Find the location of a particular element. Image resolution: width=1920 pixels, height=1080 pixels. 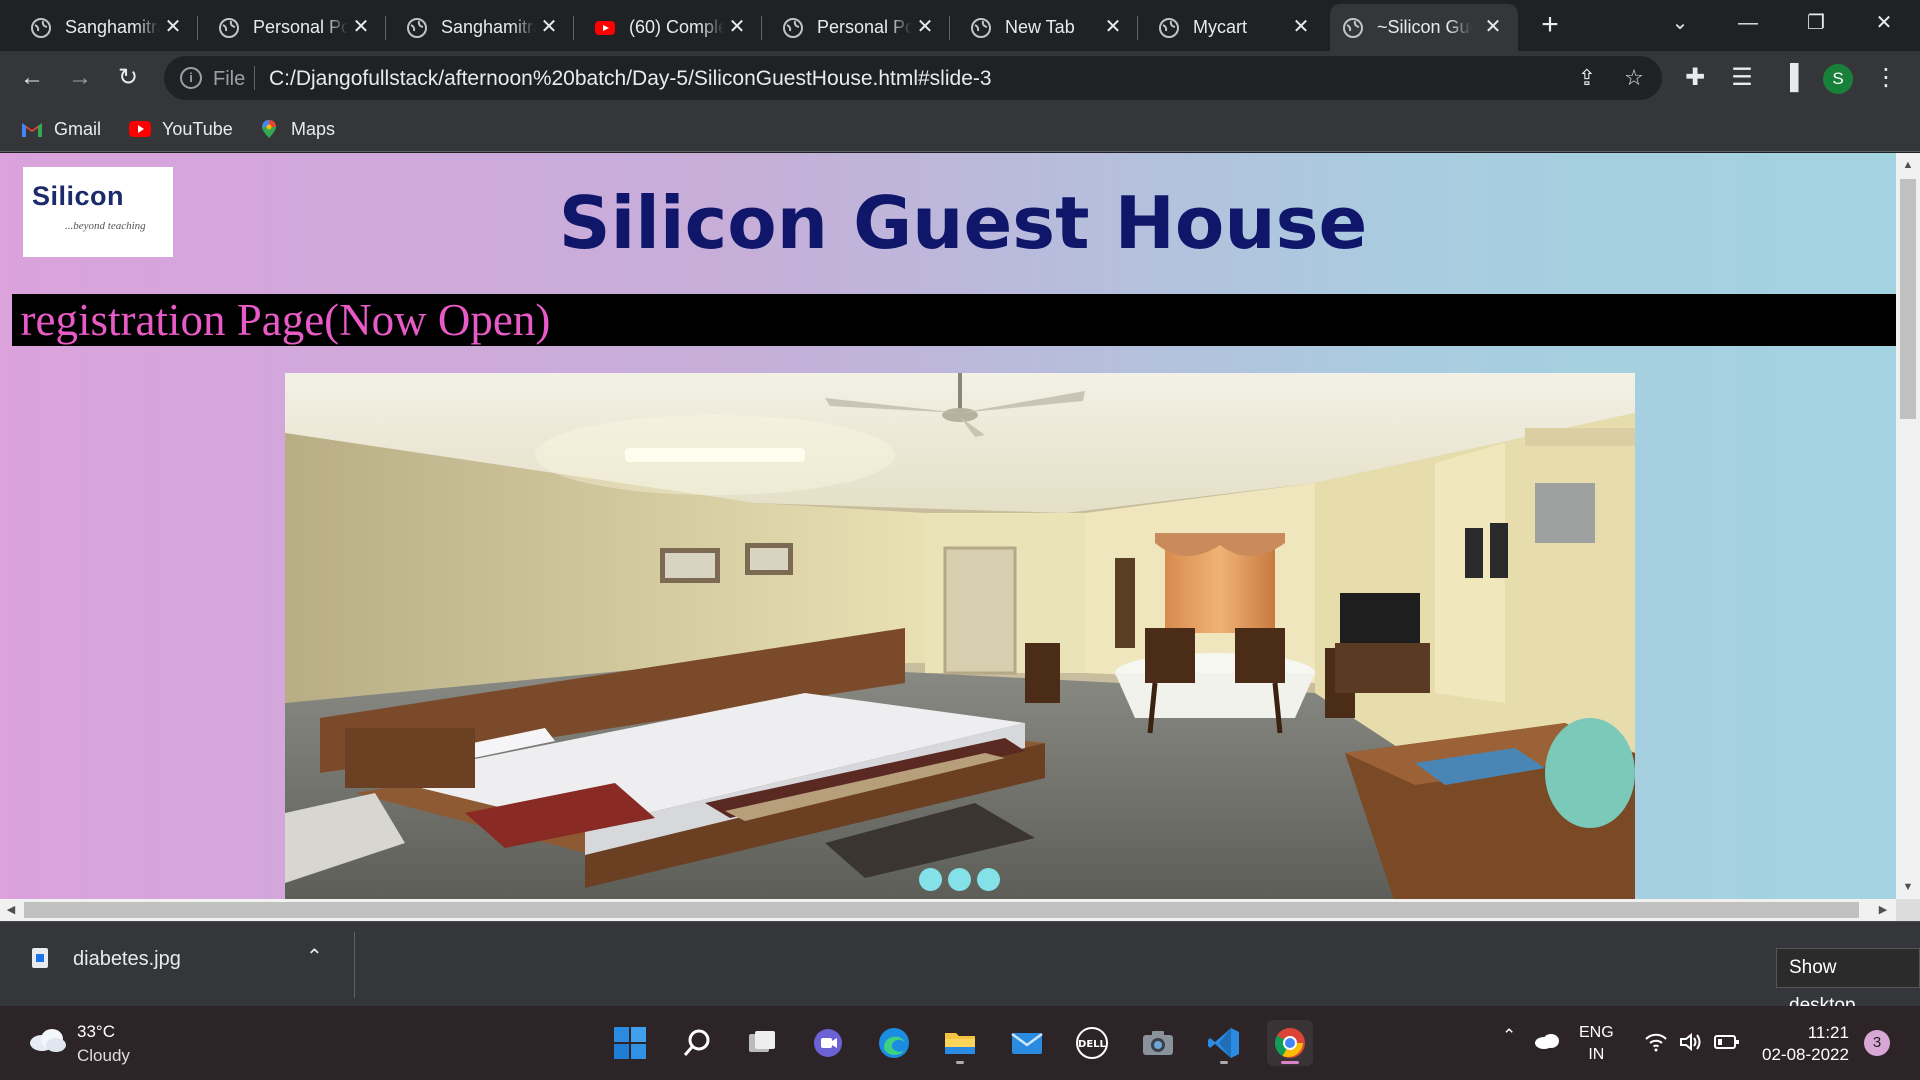

vscode-button is located at coordinates (1224, 1043).